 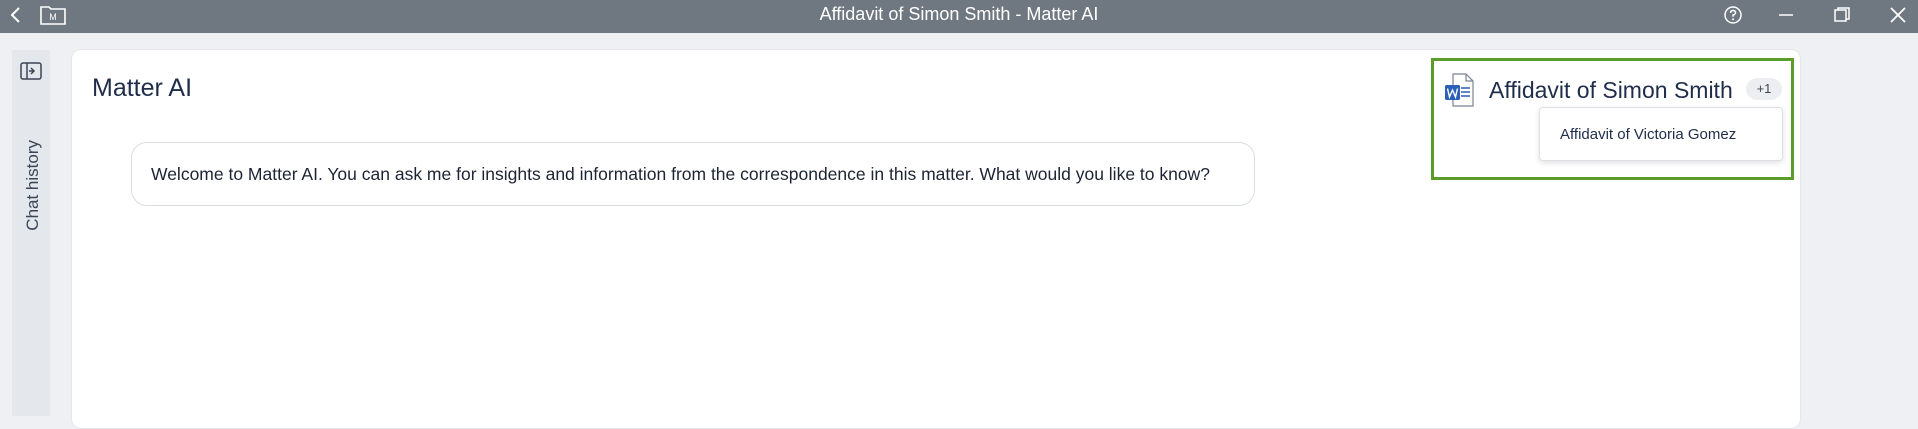 What do you see at coordinates (1611, 90) in the screenshot?
I see `selected-document-title: Affidavit of Simon Smith` at bounding box center [1611, 90].